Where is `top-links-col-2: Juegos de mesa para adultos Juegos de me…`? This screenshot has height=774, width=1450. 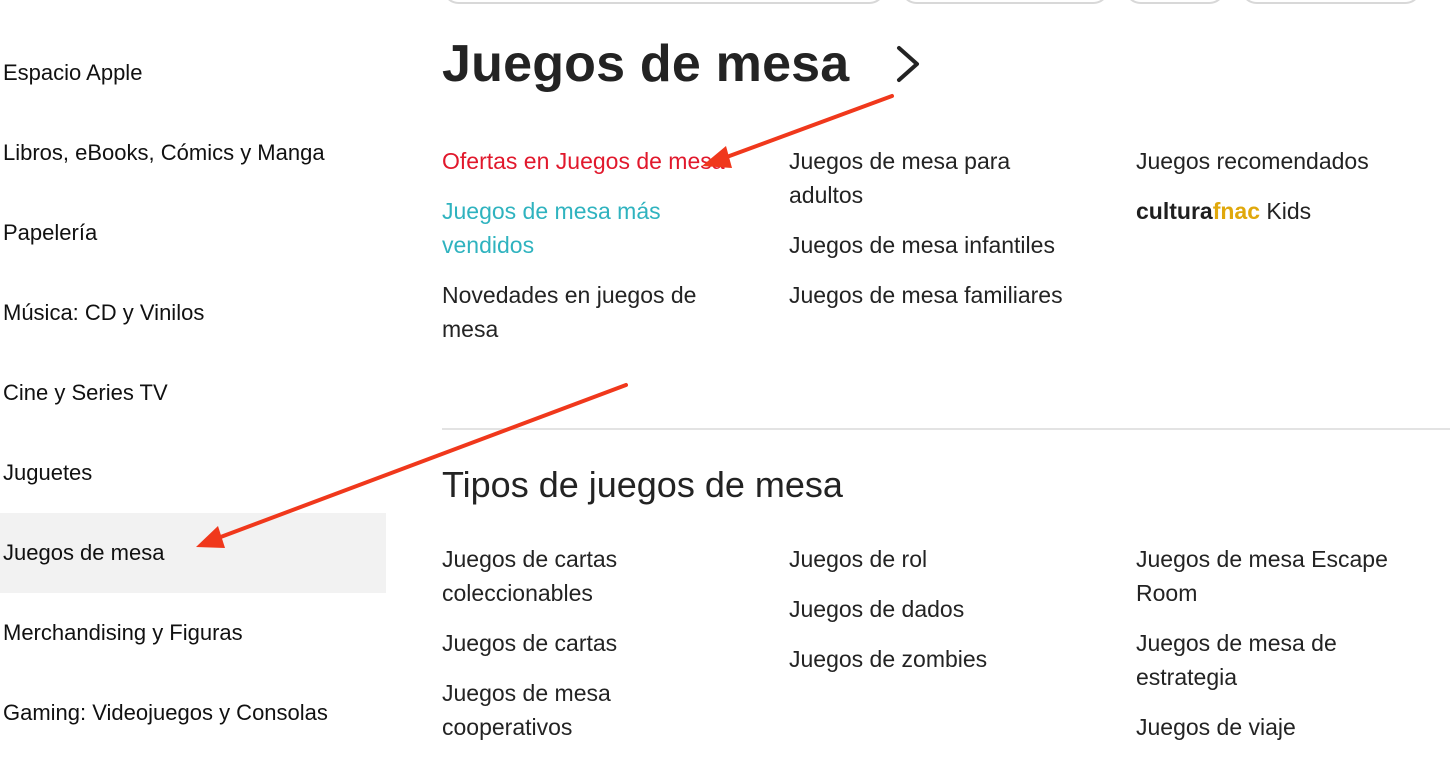 top-links-col-2: Juegos de mesa para adultos Juegos de me… is located at coordinates (939, 236).